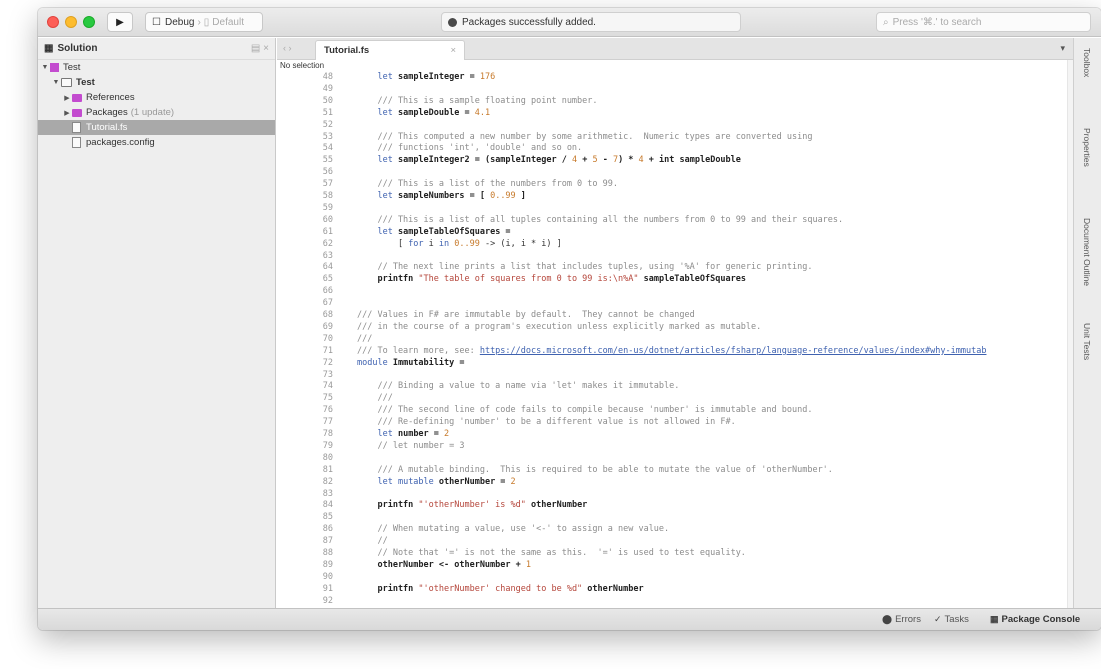 The width and height of the screenshot is (1101, 669). What do you see at coordinates (672, 208) in the screenshot?
I see `code-line: 59` at bounding box center [672, 208].